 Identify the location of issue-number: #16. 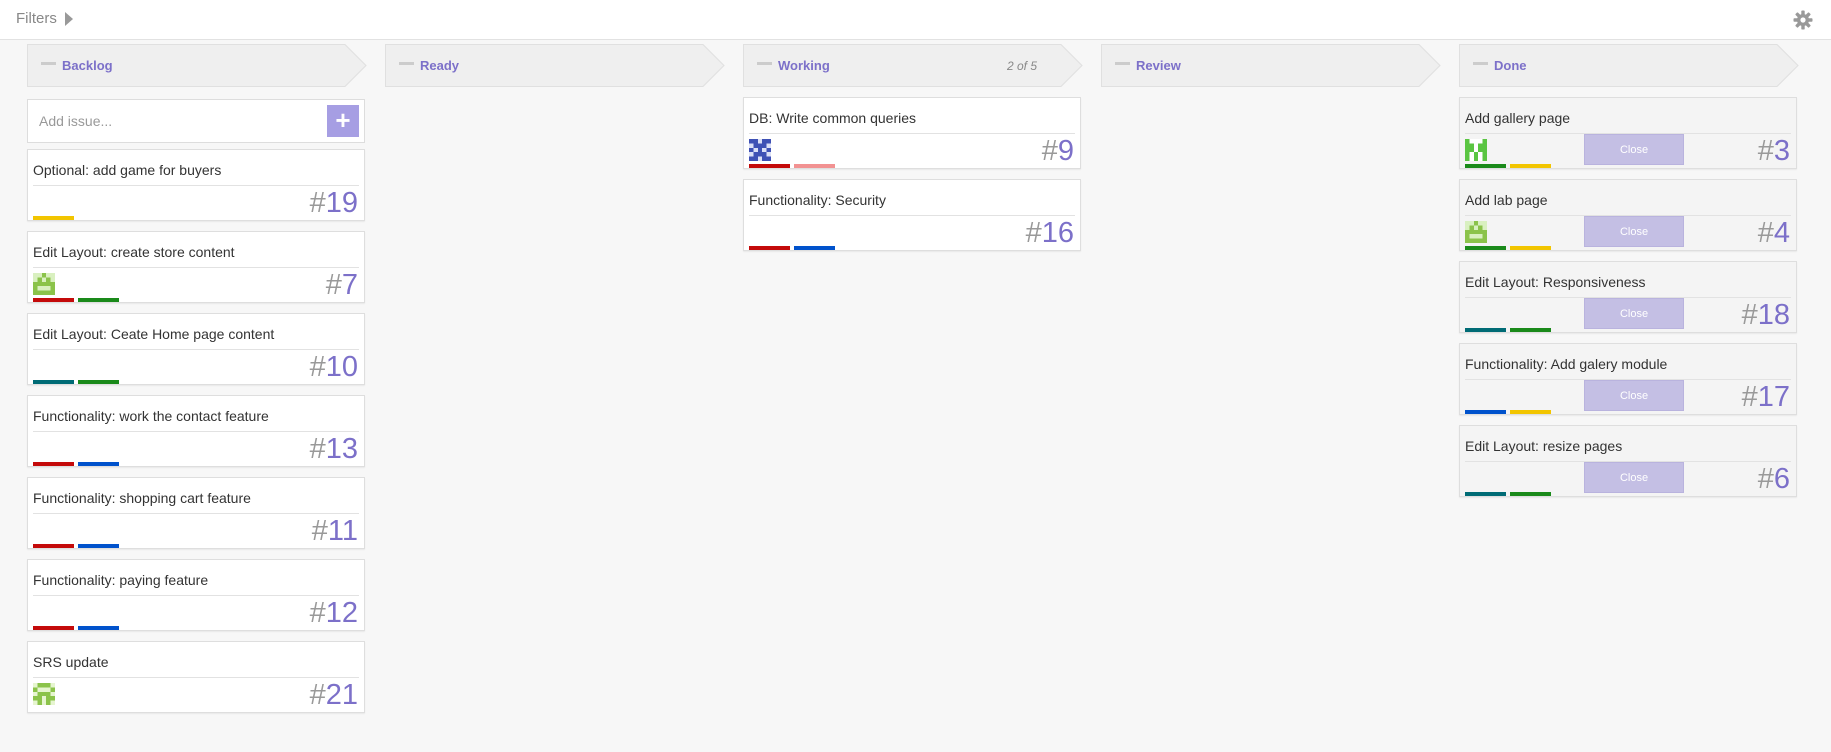
(1050, 233).